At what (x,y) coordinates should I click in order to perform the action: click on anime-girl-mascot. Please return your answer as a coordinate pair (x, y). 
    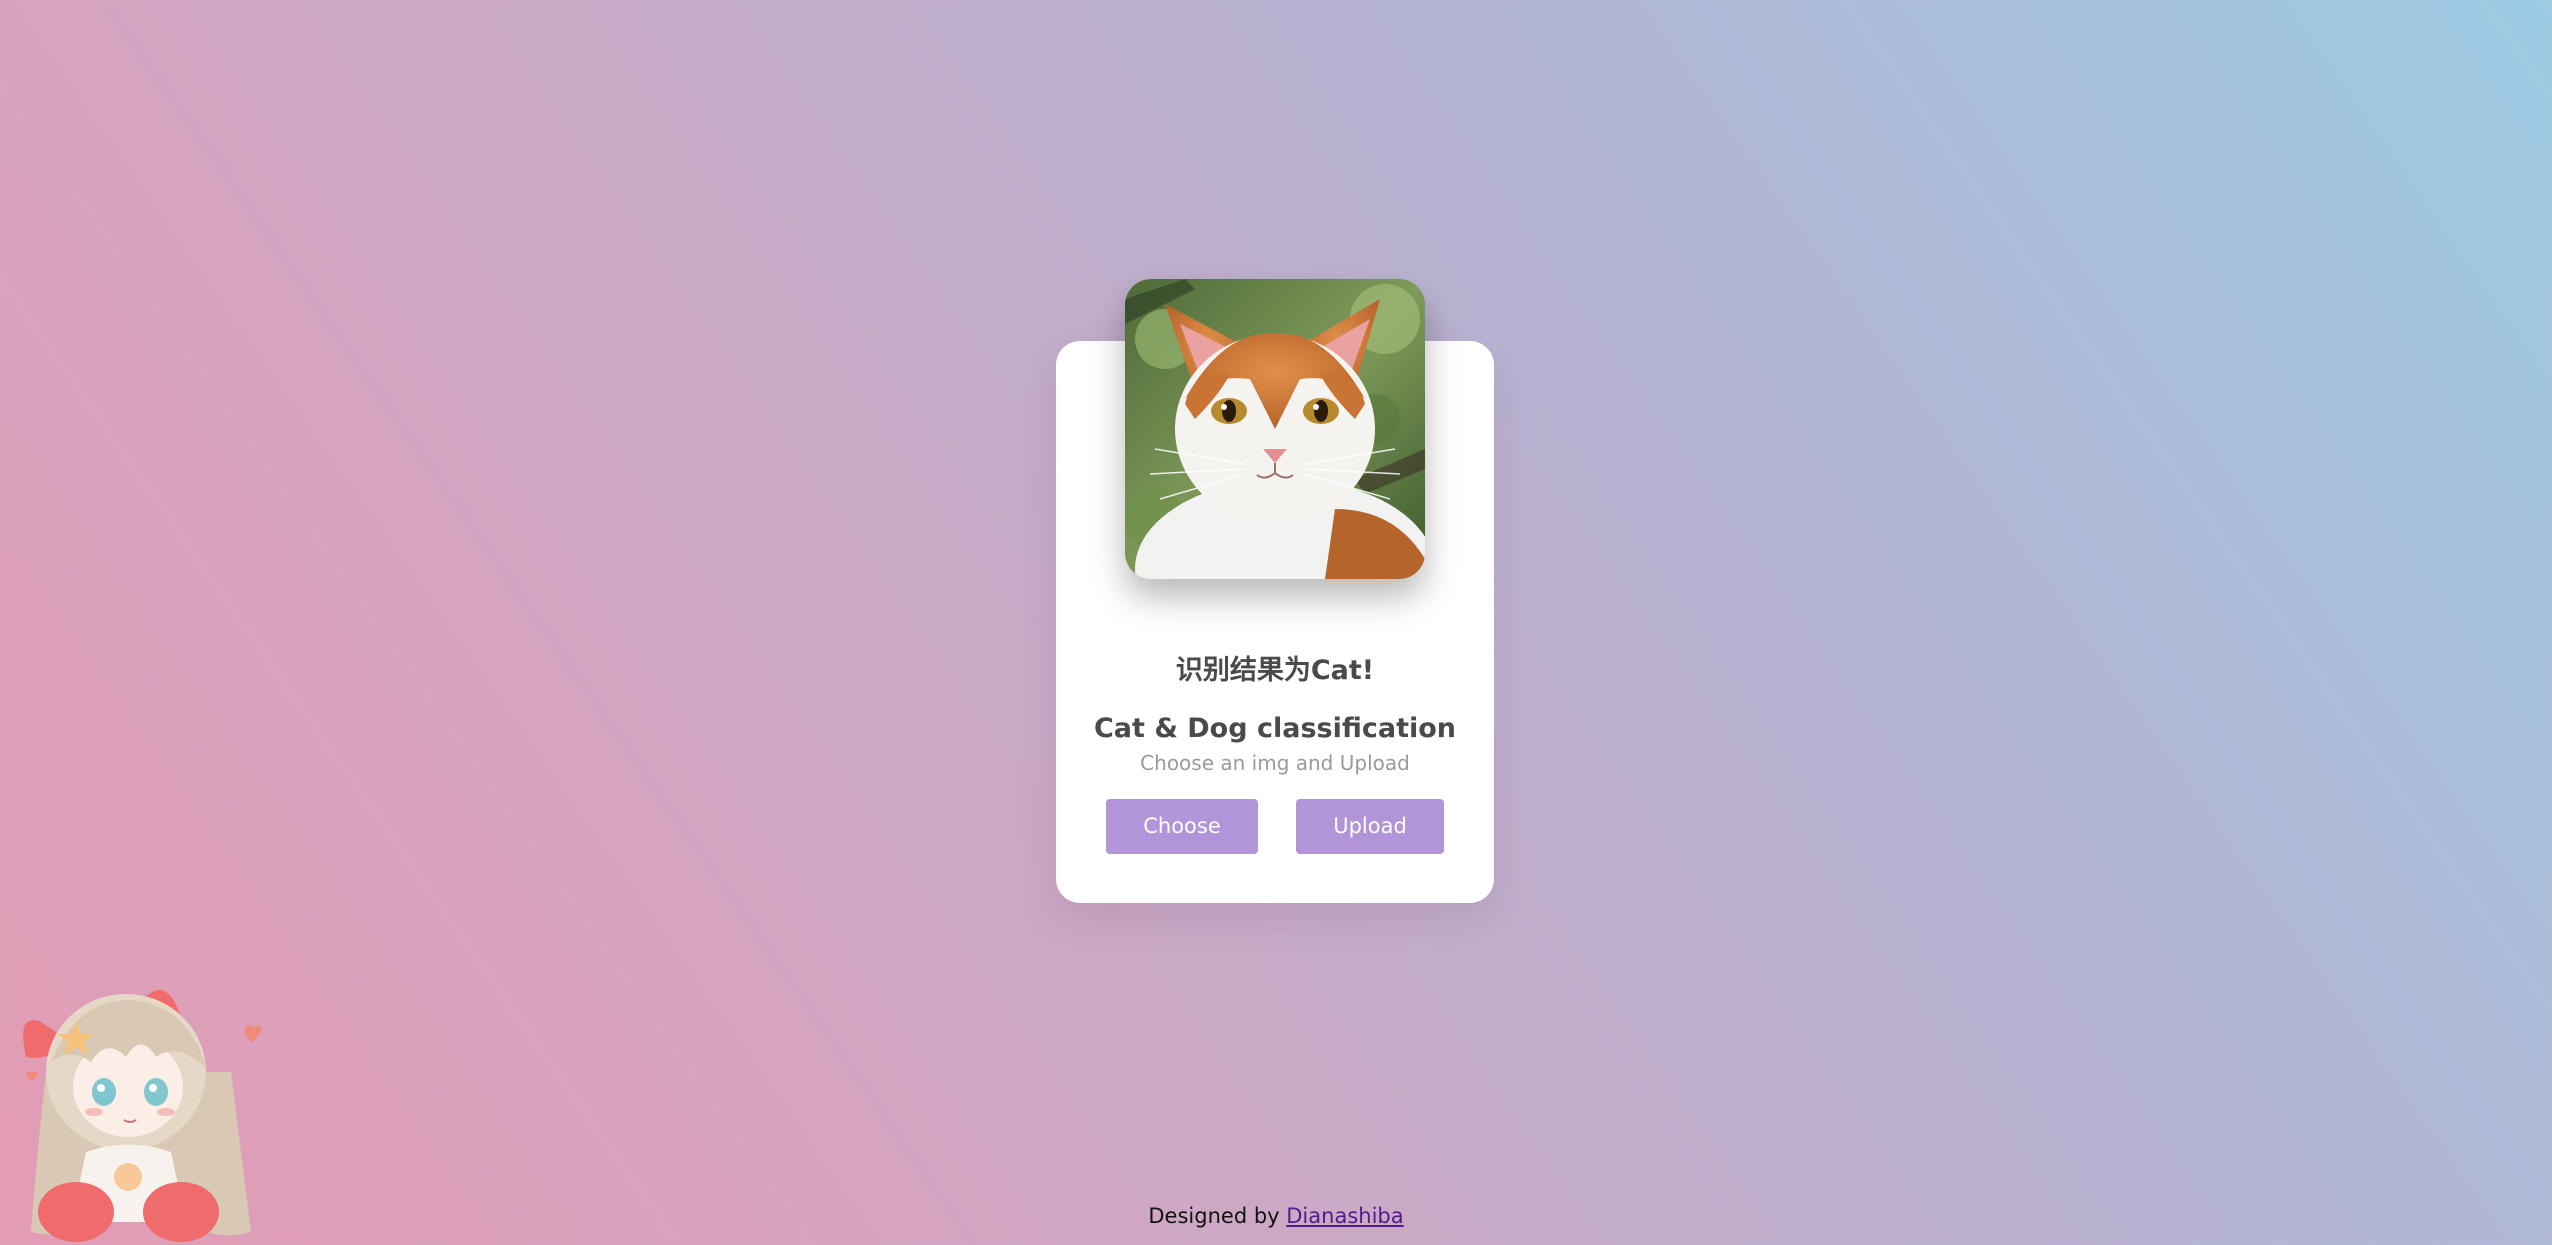
    Looking at the image, I should click on (141, 1103).